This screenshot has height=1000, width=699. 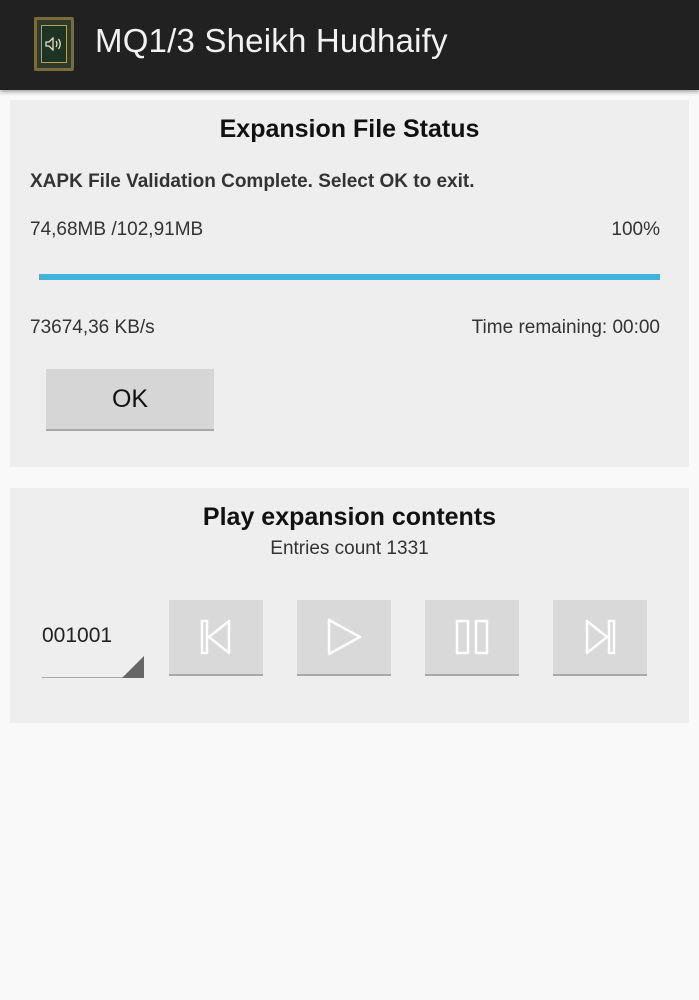 I want to click on play-icon, so click(x=344, y=637).